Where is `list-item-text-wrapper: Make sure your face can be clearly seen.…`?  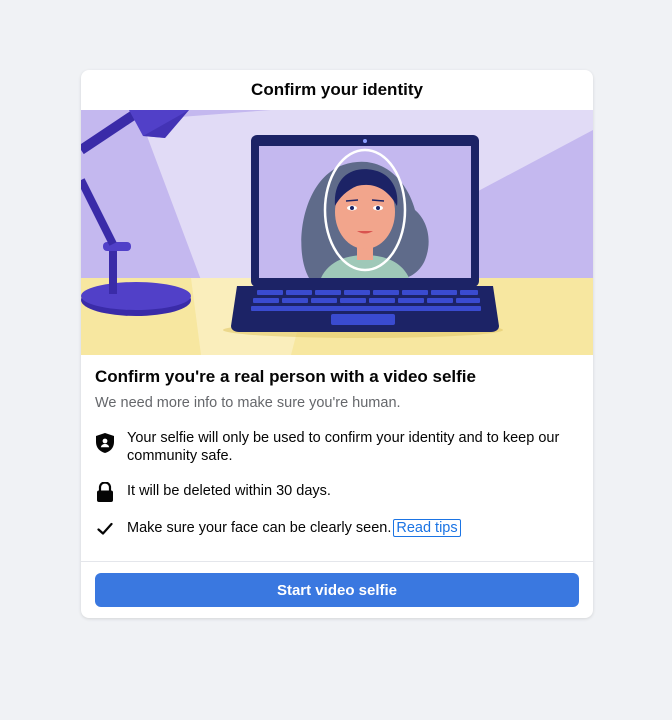
list-item-text-wrapper: Make sure your face can be clearly seen.… is located at coordinates (294, 528).